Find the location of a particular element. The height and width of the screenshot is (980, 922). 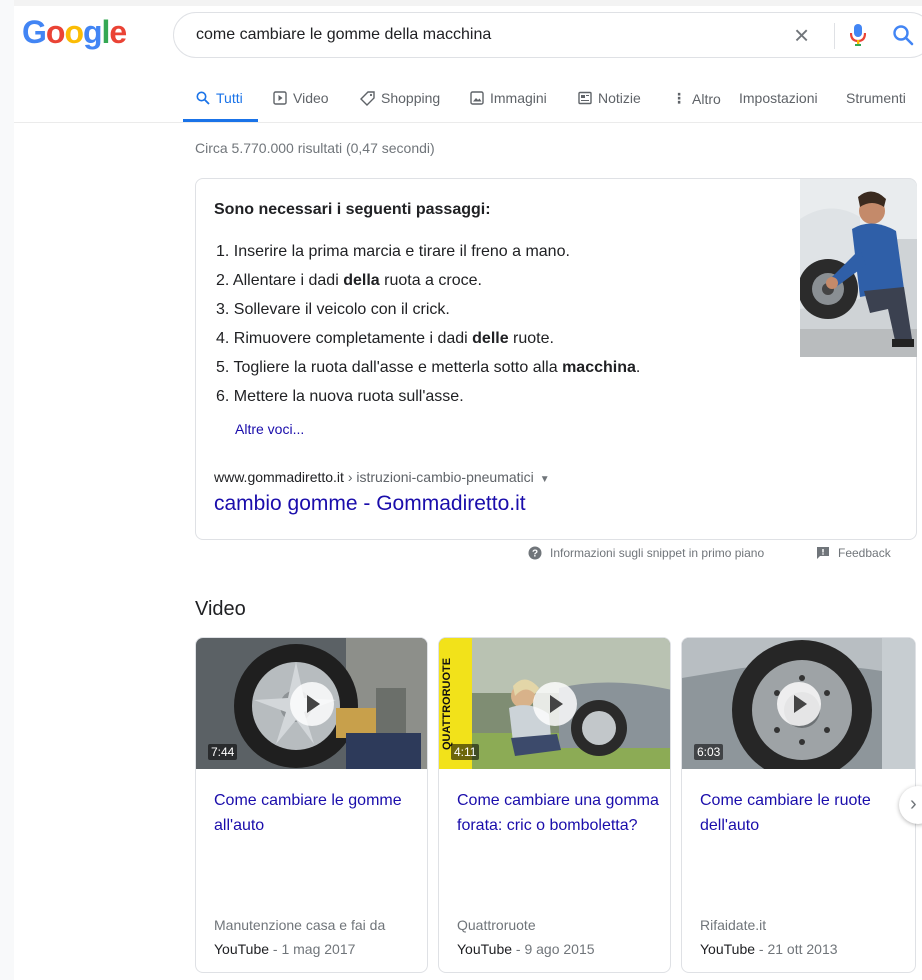

snippet-title-link: cambio gomme - Gommadiretto.it is located at coordinates (370, 504).